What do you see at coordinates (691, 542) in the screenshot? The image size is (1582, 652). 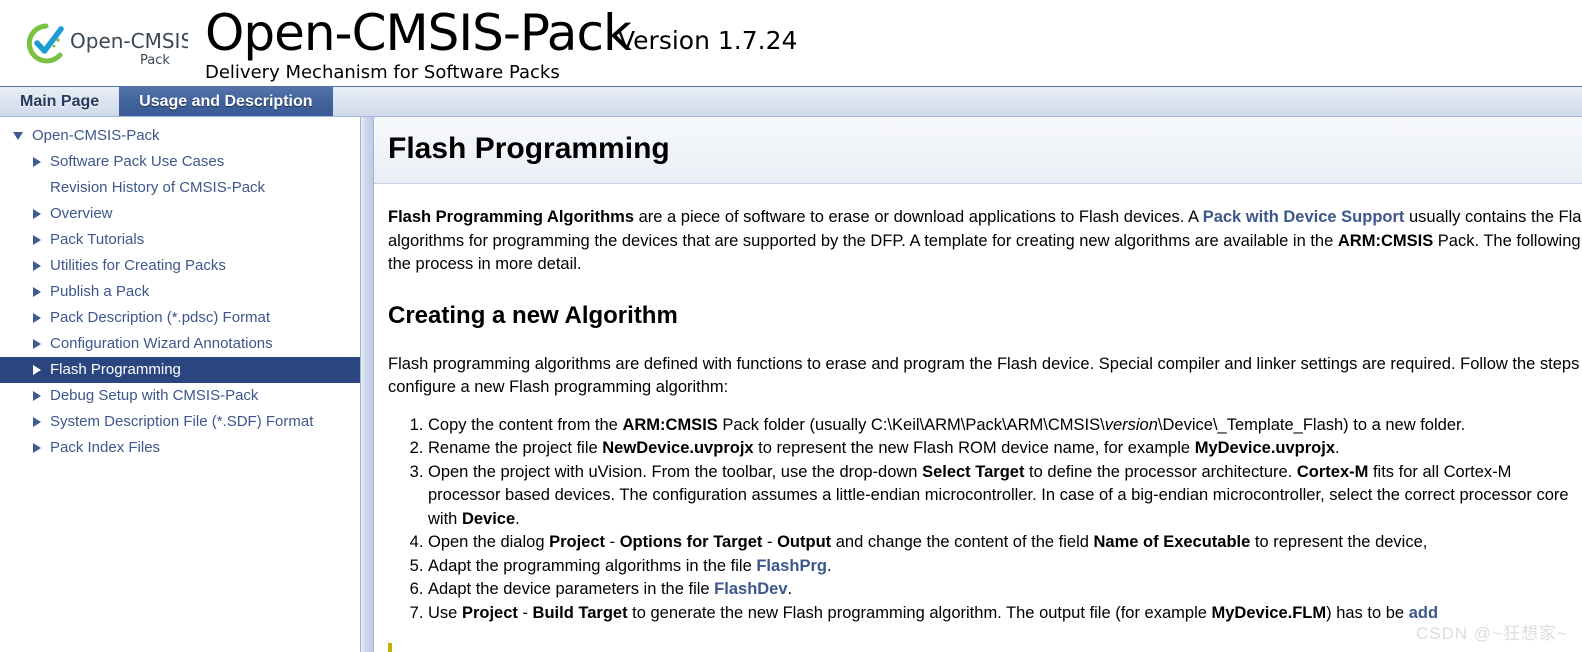 I see `bold-text: Options for Target` at bounding box center [691, 542].